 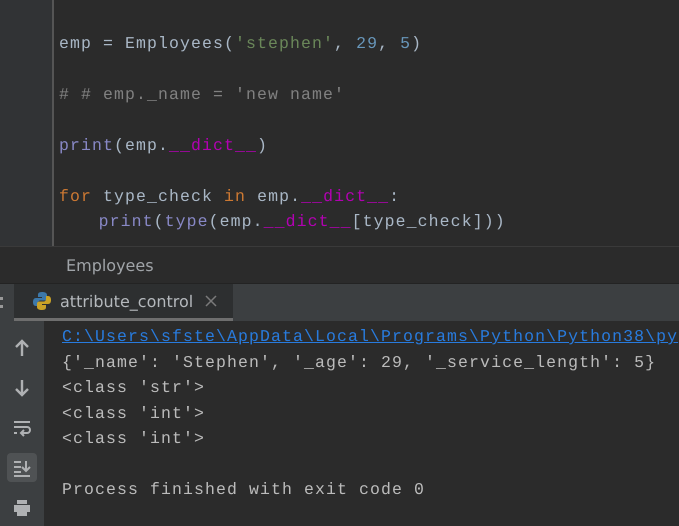 What do you see at coordinates (110, 265) in the screenshot?
I see `breadcrumb: Employees` at bounding box center [110, 265].